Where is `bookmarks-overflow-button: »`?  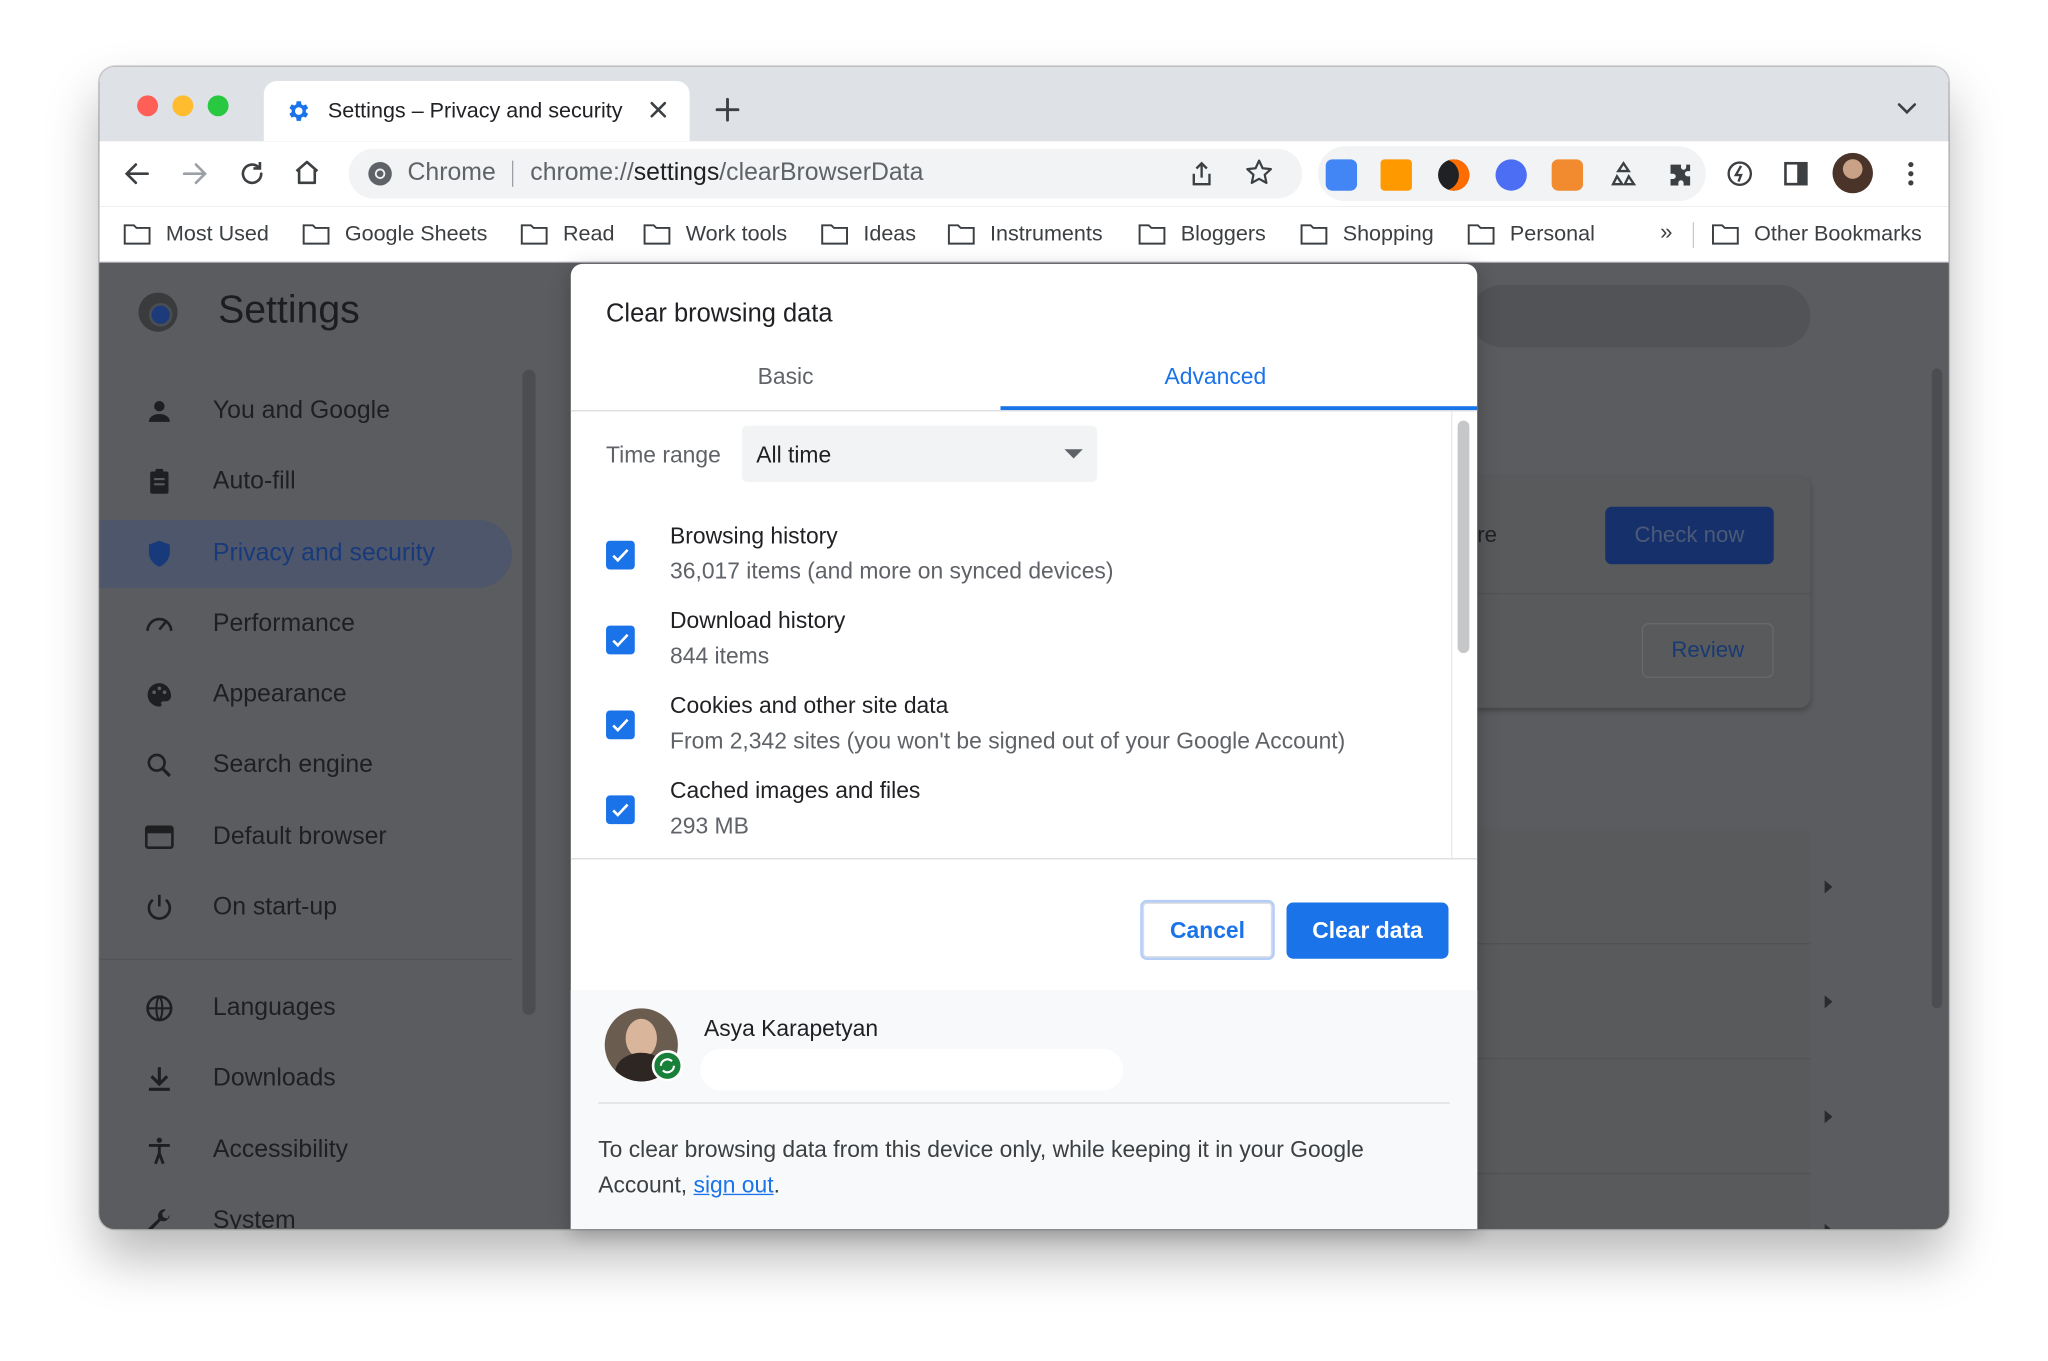
bookmarks-overflow-button: » is located at coordinates (1666, 232).